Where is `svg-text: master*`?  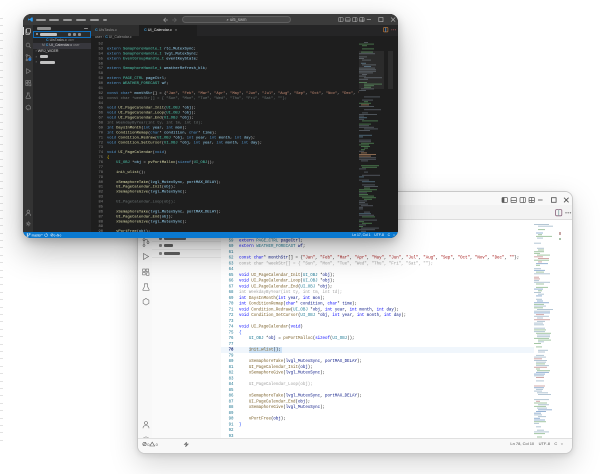 svg-text: master* is located at coordinates (38, 235).